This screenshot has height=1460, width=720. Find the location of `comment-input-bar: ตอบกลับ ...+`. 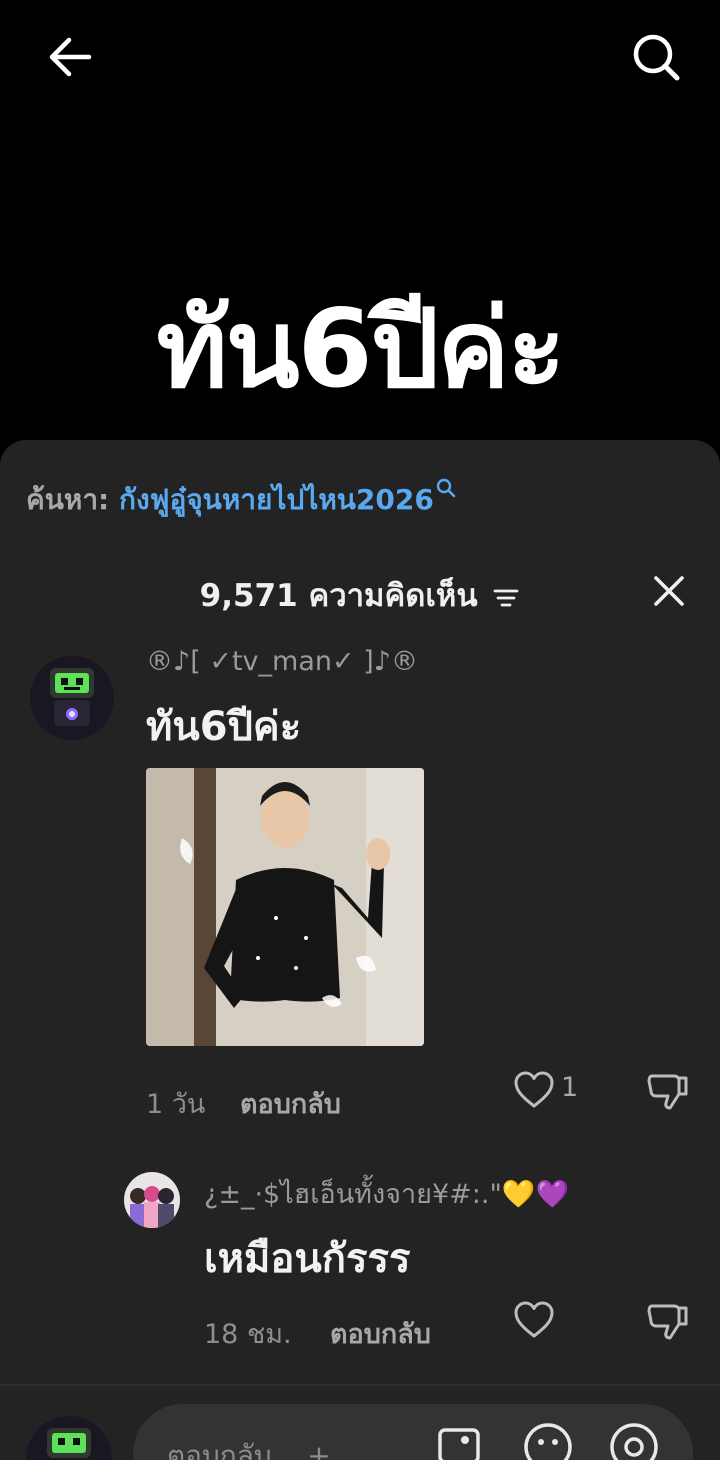

comment-input-bar: ตอบกลับ ...+ is located at coordinates (360, 1423).